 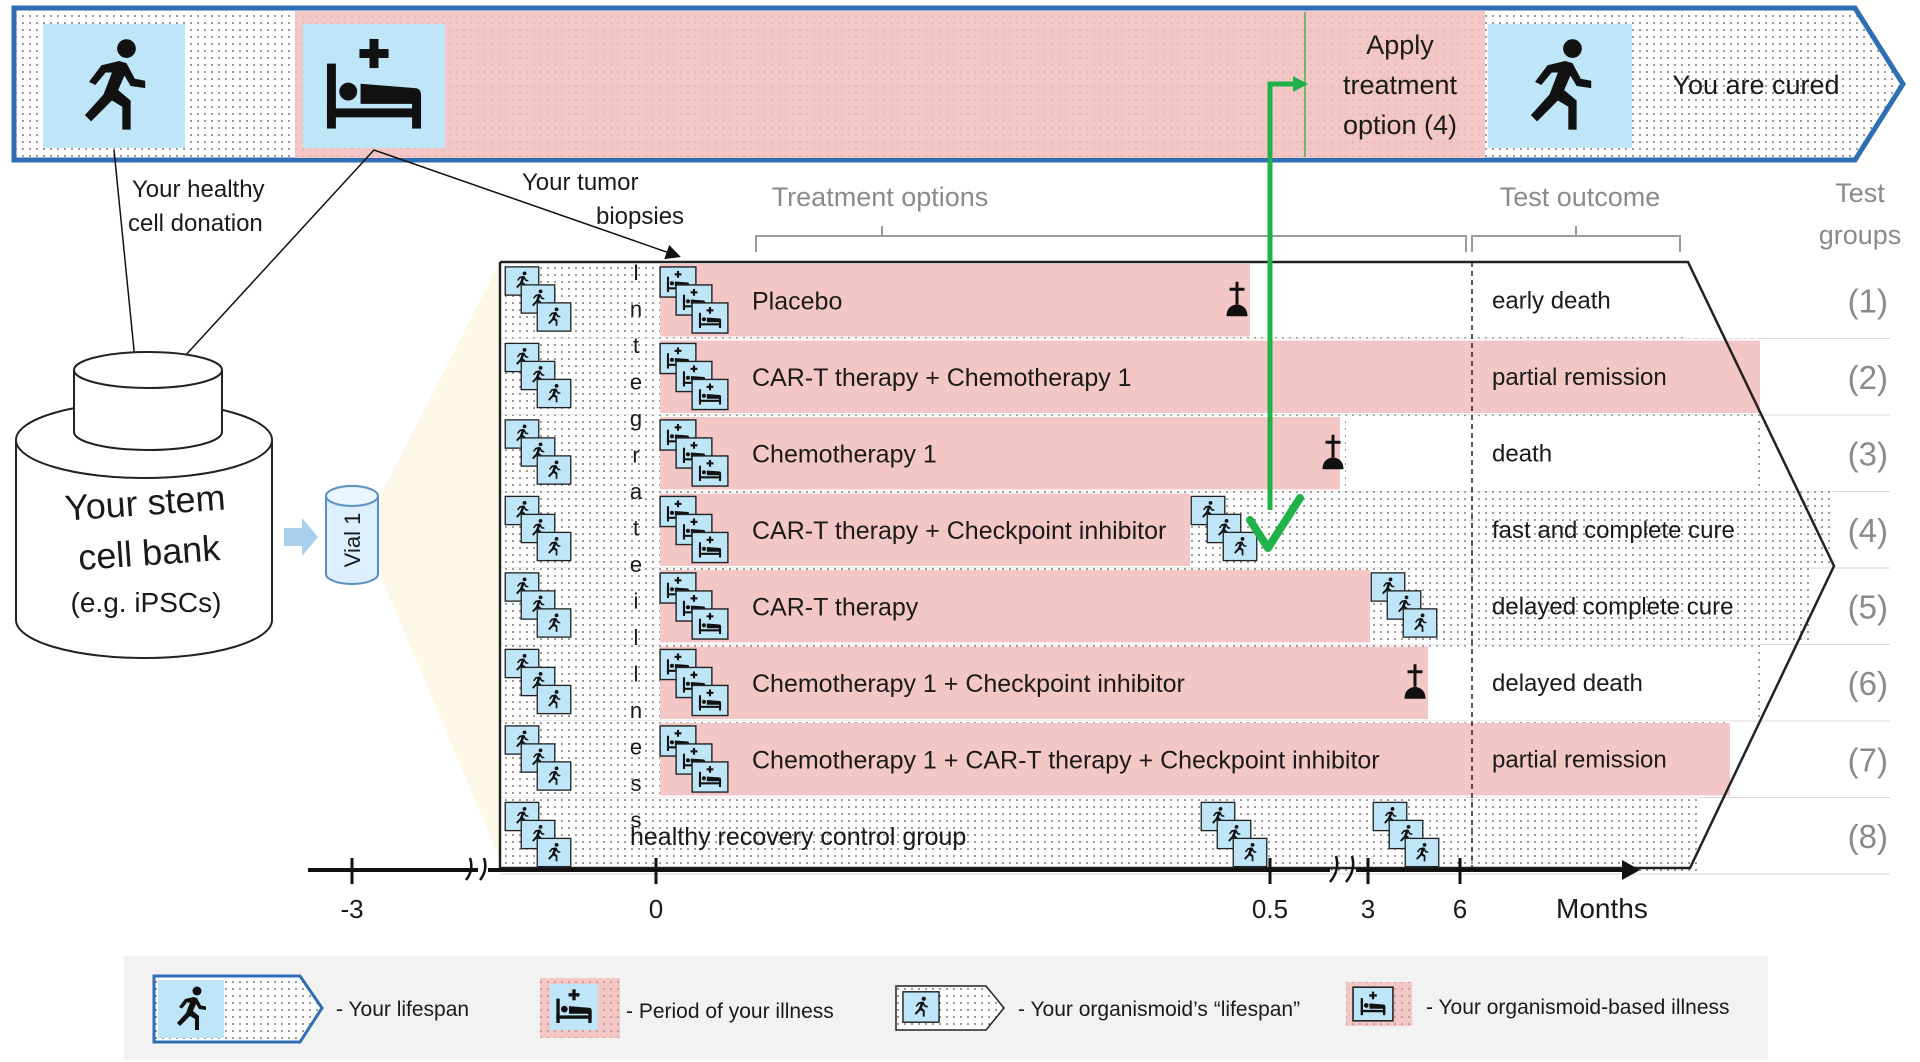 I want to click on treatment-label: CAR-T therapy + Chemotherapy 1, so click(x=942, y=378).